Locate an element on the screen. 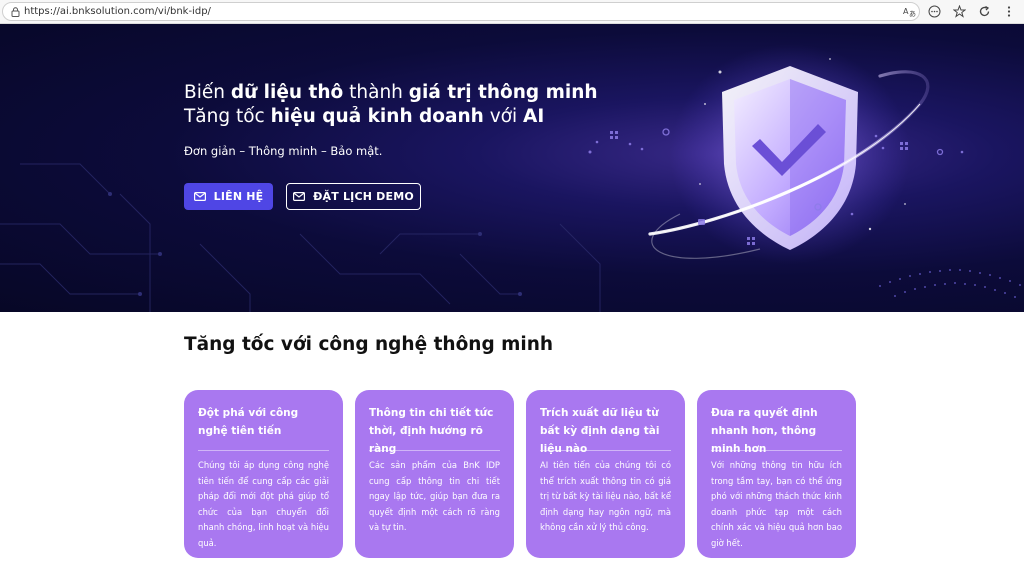 The height and width of the screenshot is (568, 1024). contact-button: LIÊN HỆ is located at coordinates (228, 196).